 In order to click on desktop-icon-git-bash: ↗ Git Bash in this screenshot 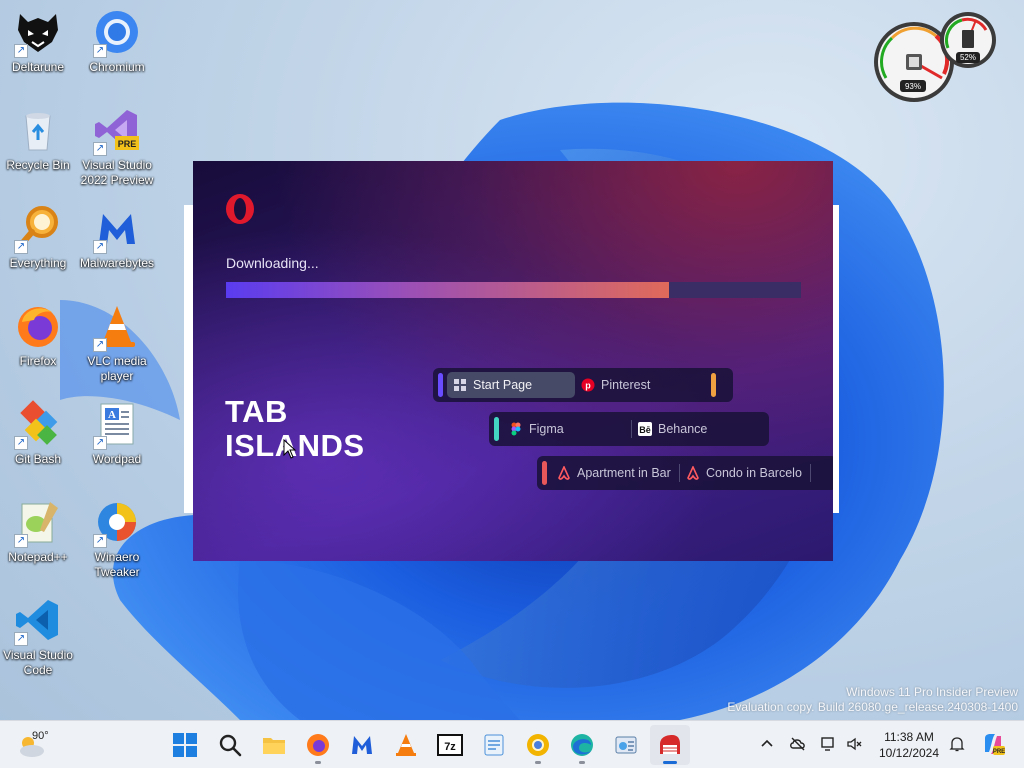, I will do `click(39, 441)`.